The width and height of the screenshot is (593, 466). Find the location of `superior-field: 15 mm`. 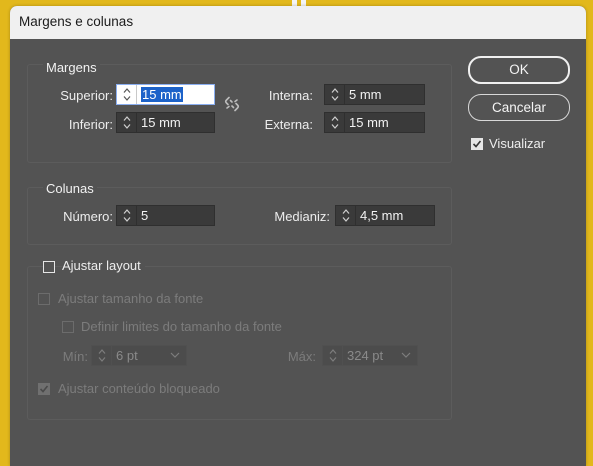

superior-field: 15 mm is located at coordinates (165, 94).